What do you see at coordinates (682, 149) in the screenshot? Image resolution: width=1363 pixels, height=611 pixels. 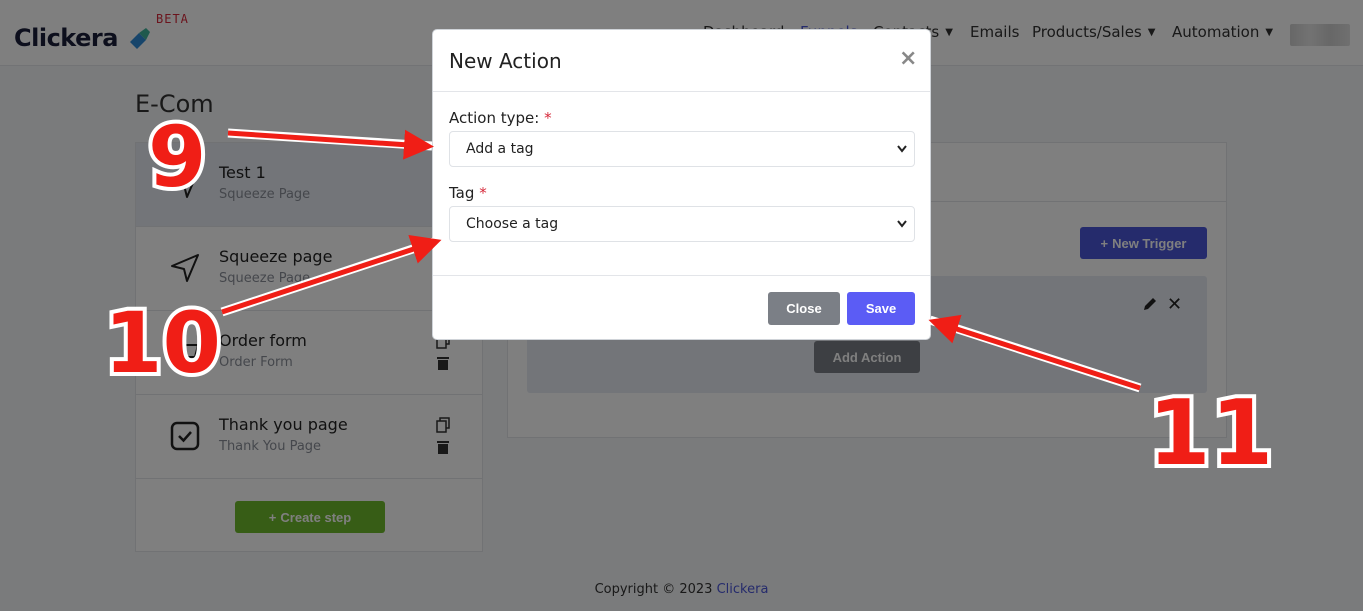 I see `action-type-select: Add a tag` at bounding box center [682, 149].